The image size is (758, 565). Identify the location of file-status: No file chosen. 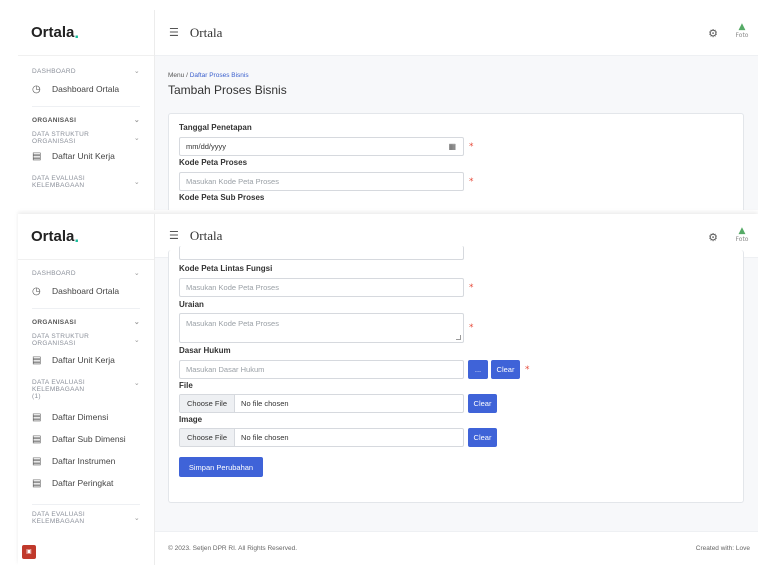
(265, 403).